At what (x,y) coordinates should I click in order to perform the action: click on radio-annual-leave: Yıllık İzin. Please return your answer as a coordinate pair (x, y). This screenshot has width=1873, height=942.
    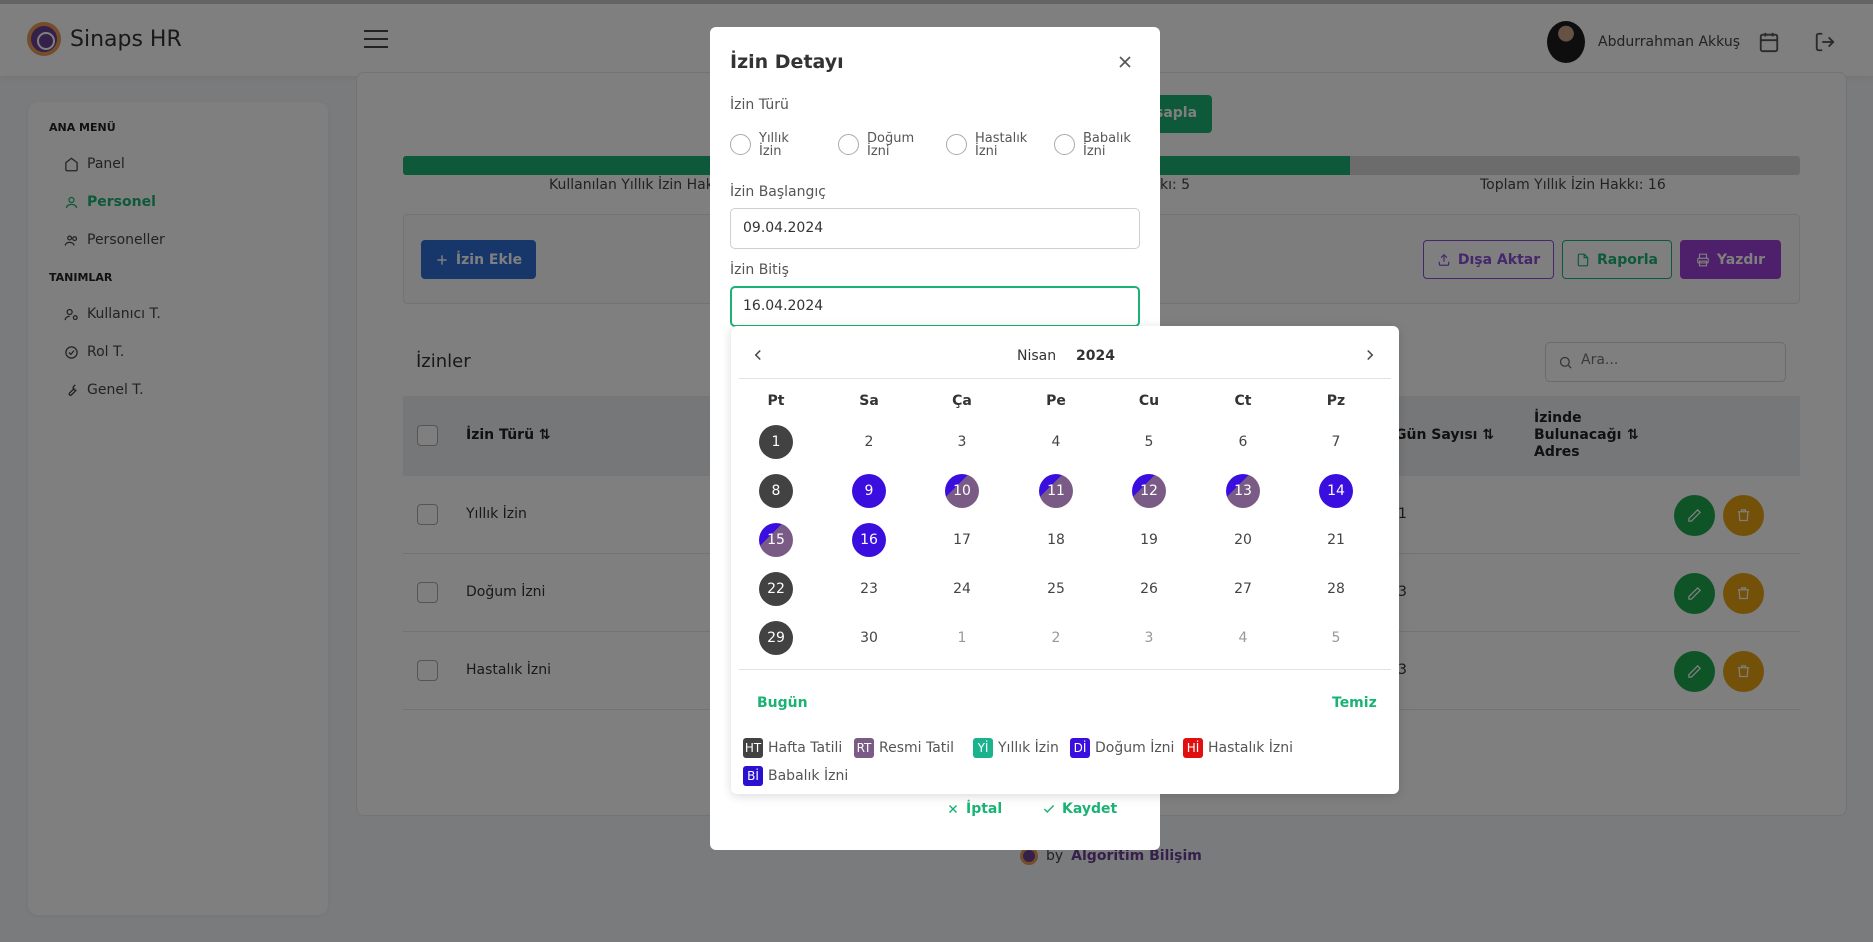
    Looking at the image, I should click on (769, 143).